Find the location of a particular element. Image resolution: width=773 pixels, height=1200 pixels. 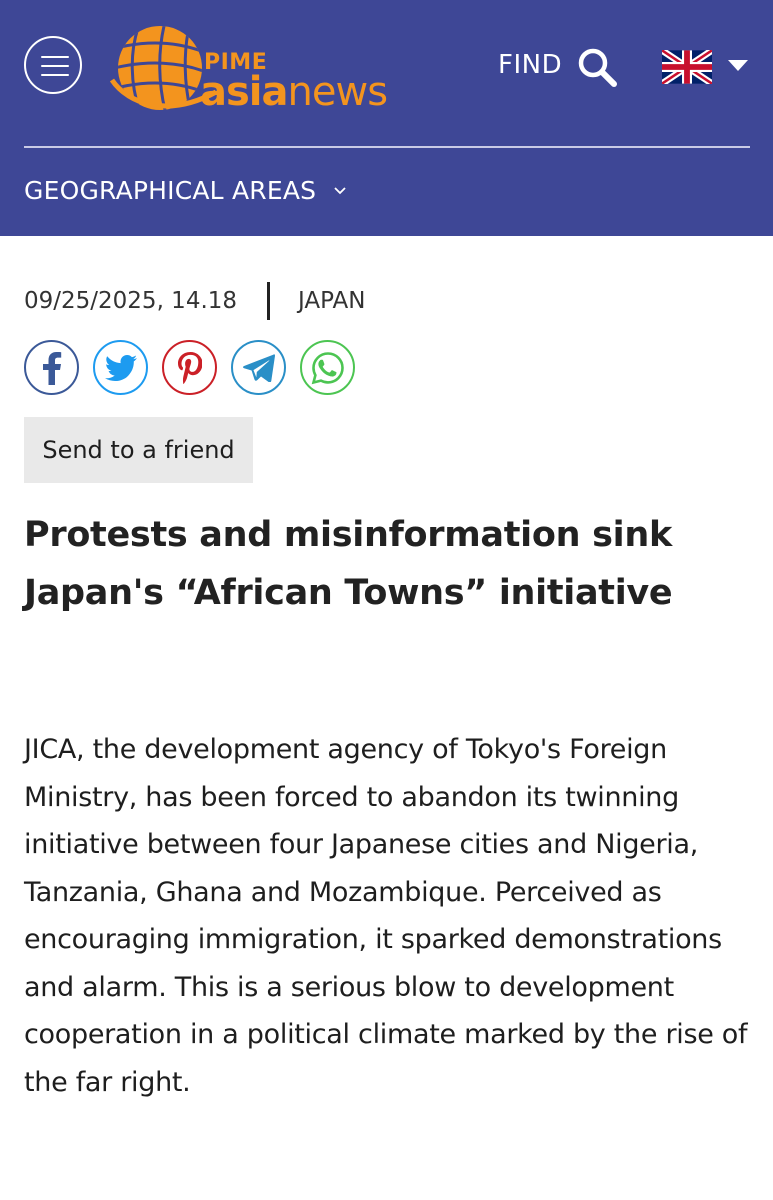

whatsapp-icon is located at coordinates (327, 367).